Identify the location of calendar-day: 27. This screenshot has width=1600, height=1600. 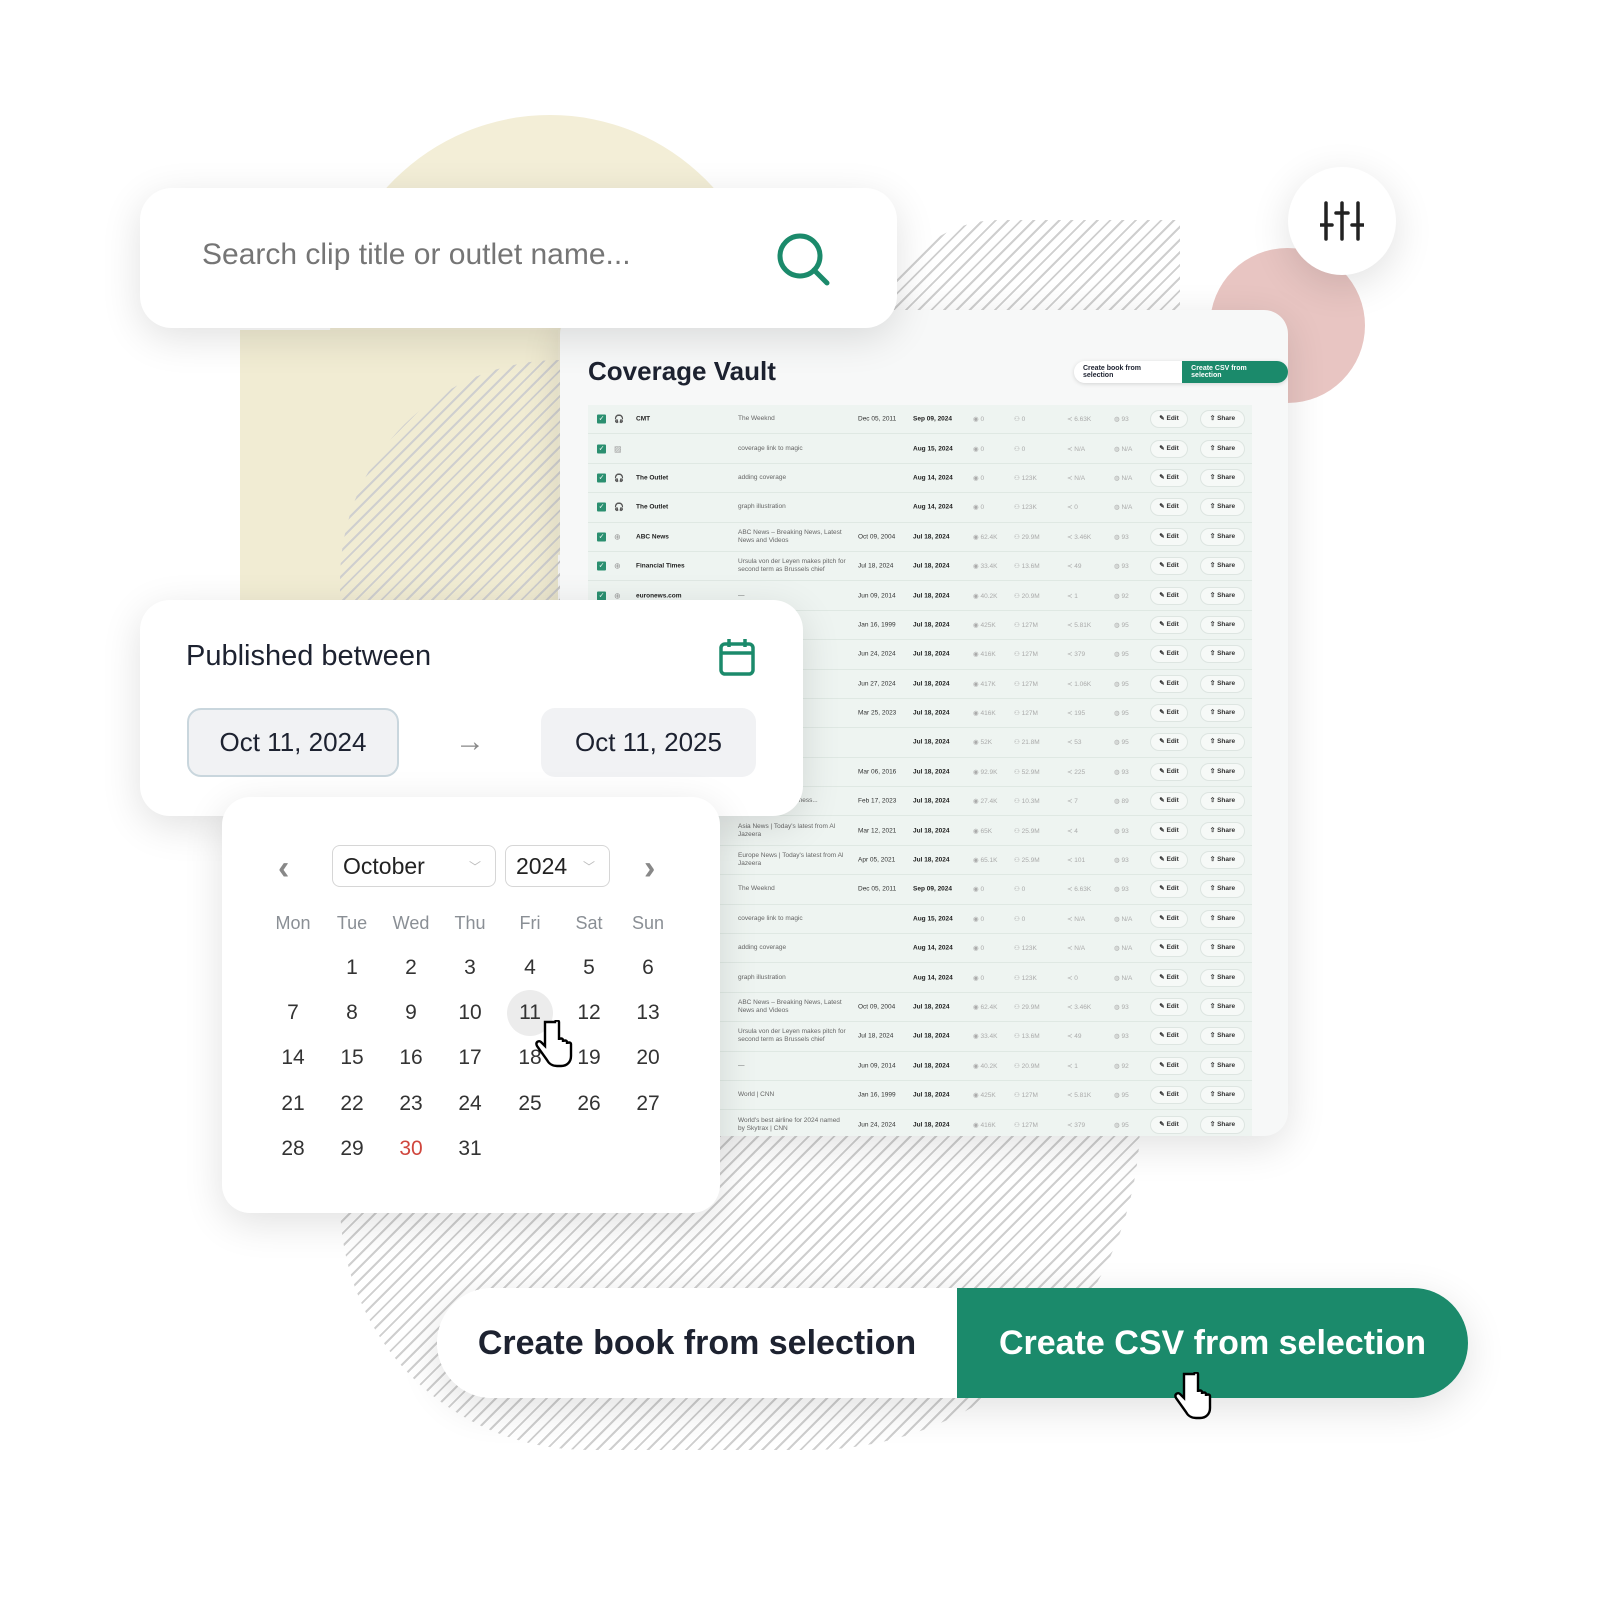
(648, 1104).